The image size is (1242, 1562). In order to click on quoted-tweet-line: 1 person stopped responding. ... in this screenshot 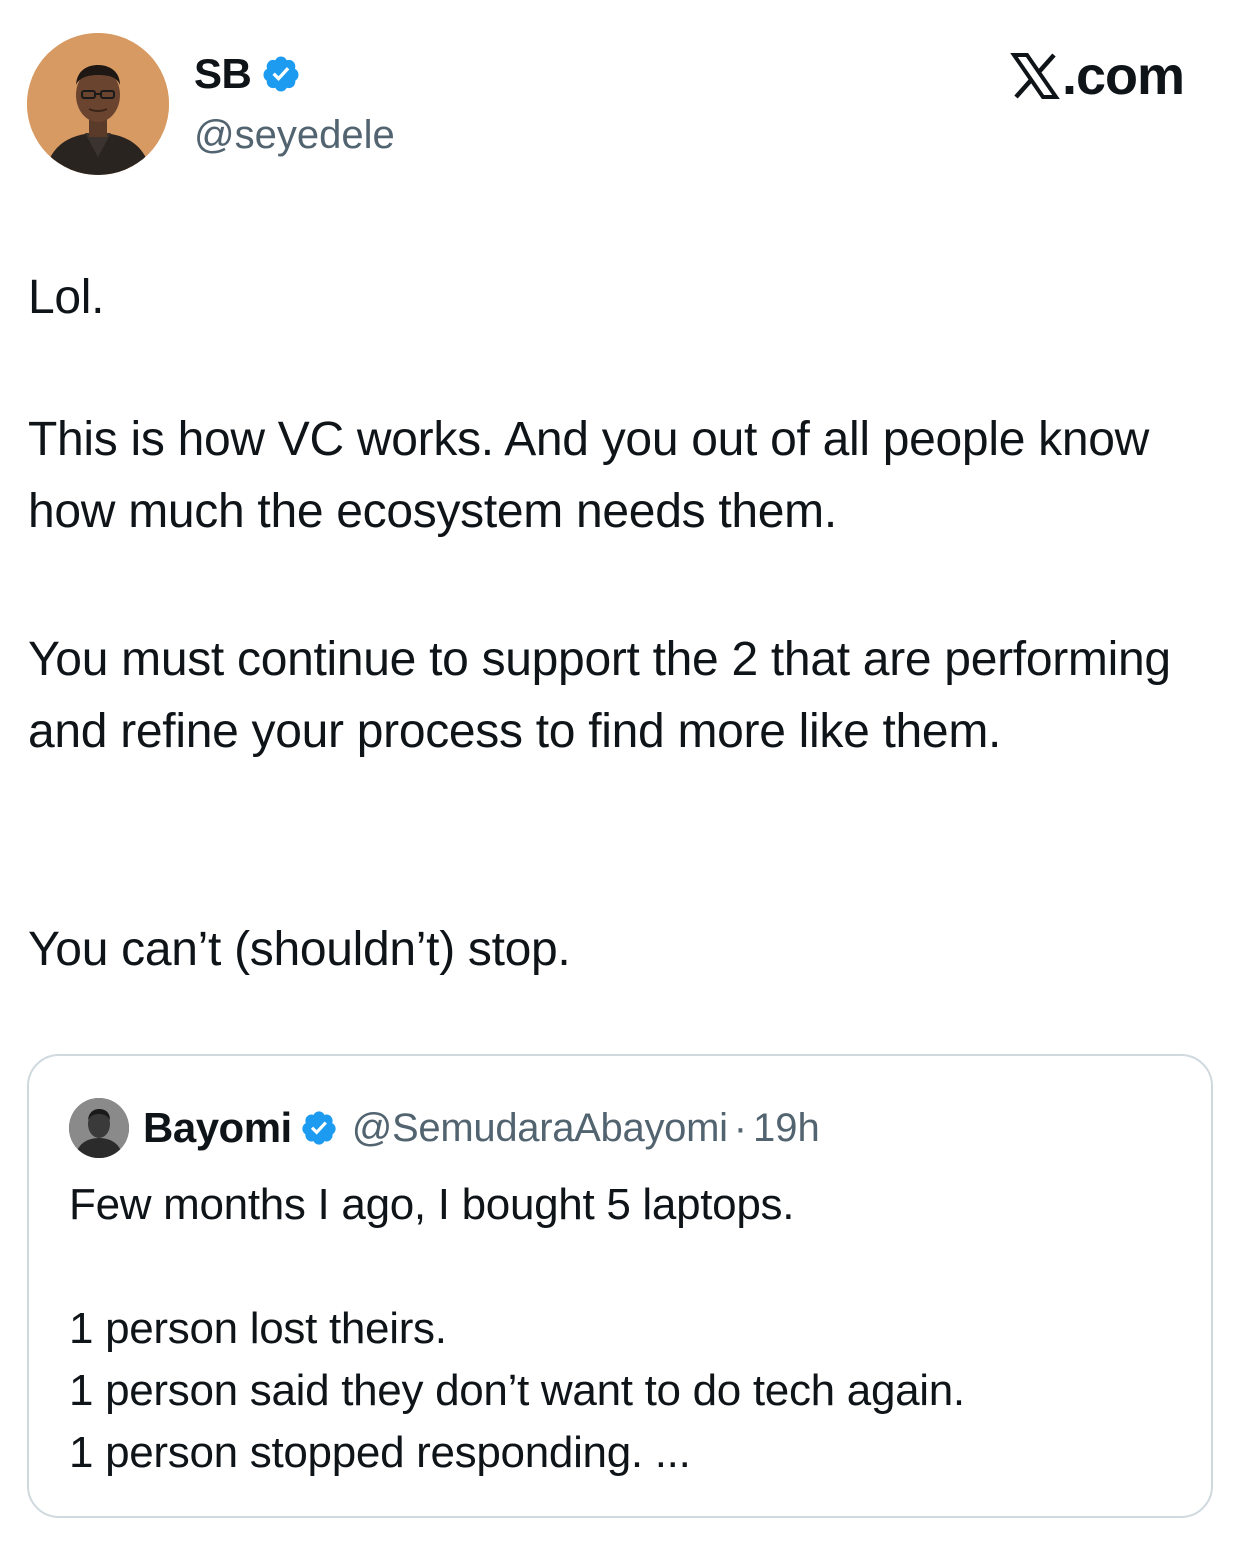, I will do `click(380, 1452)`.